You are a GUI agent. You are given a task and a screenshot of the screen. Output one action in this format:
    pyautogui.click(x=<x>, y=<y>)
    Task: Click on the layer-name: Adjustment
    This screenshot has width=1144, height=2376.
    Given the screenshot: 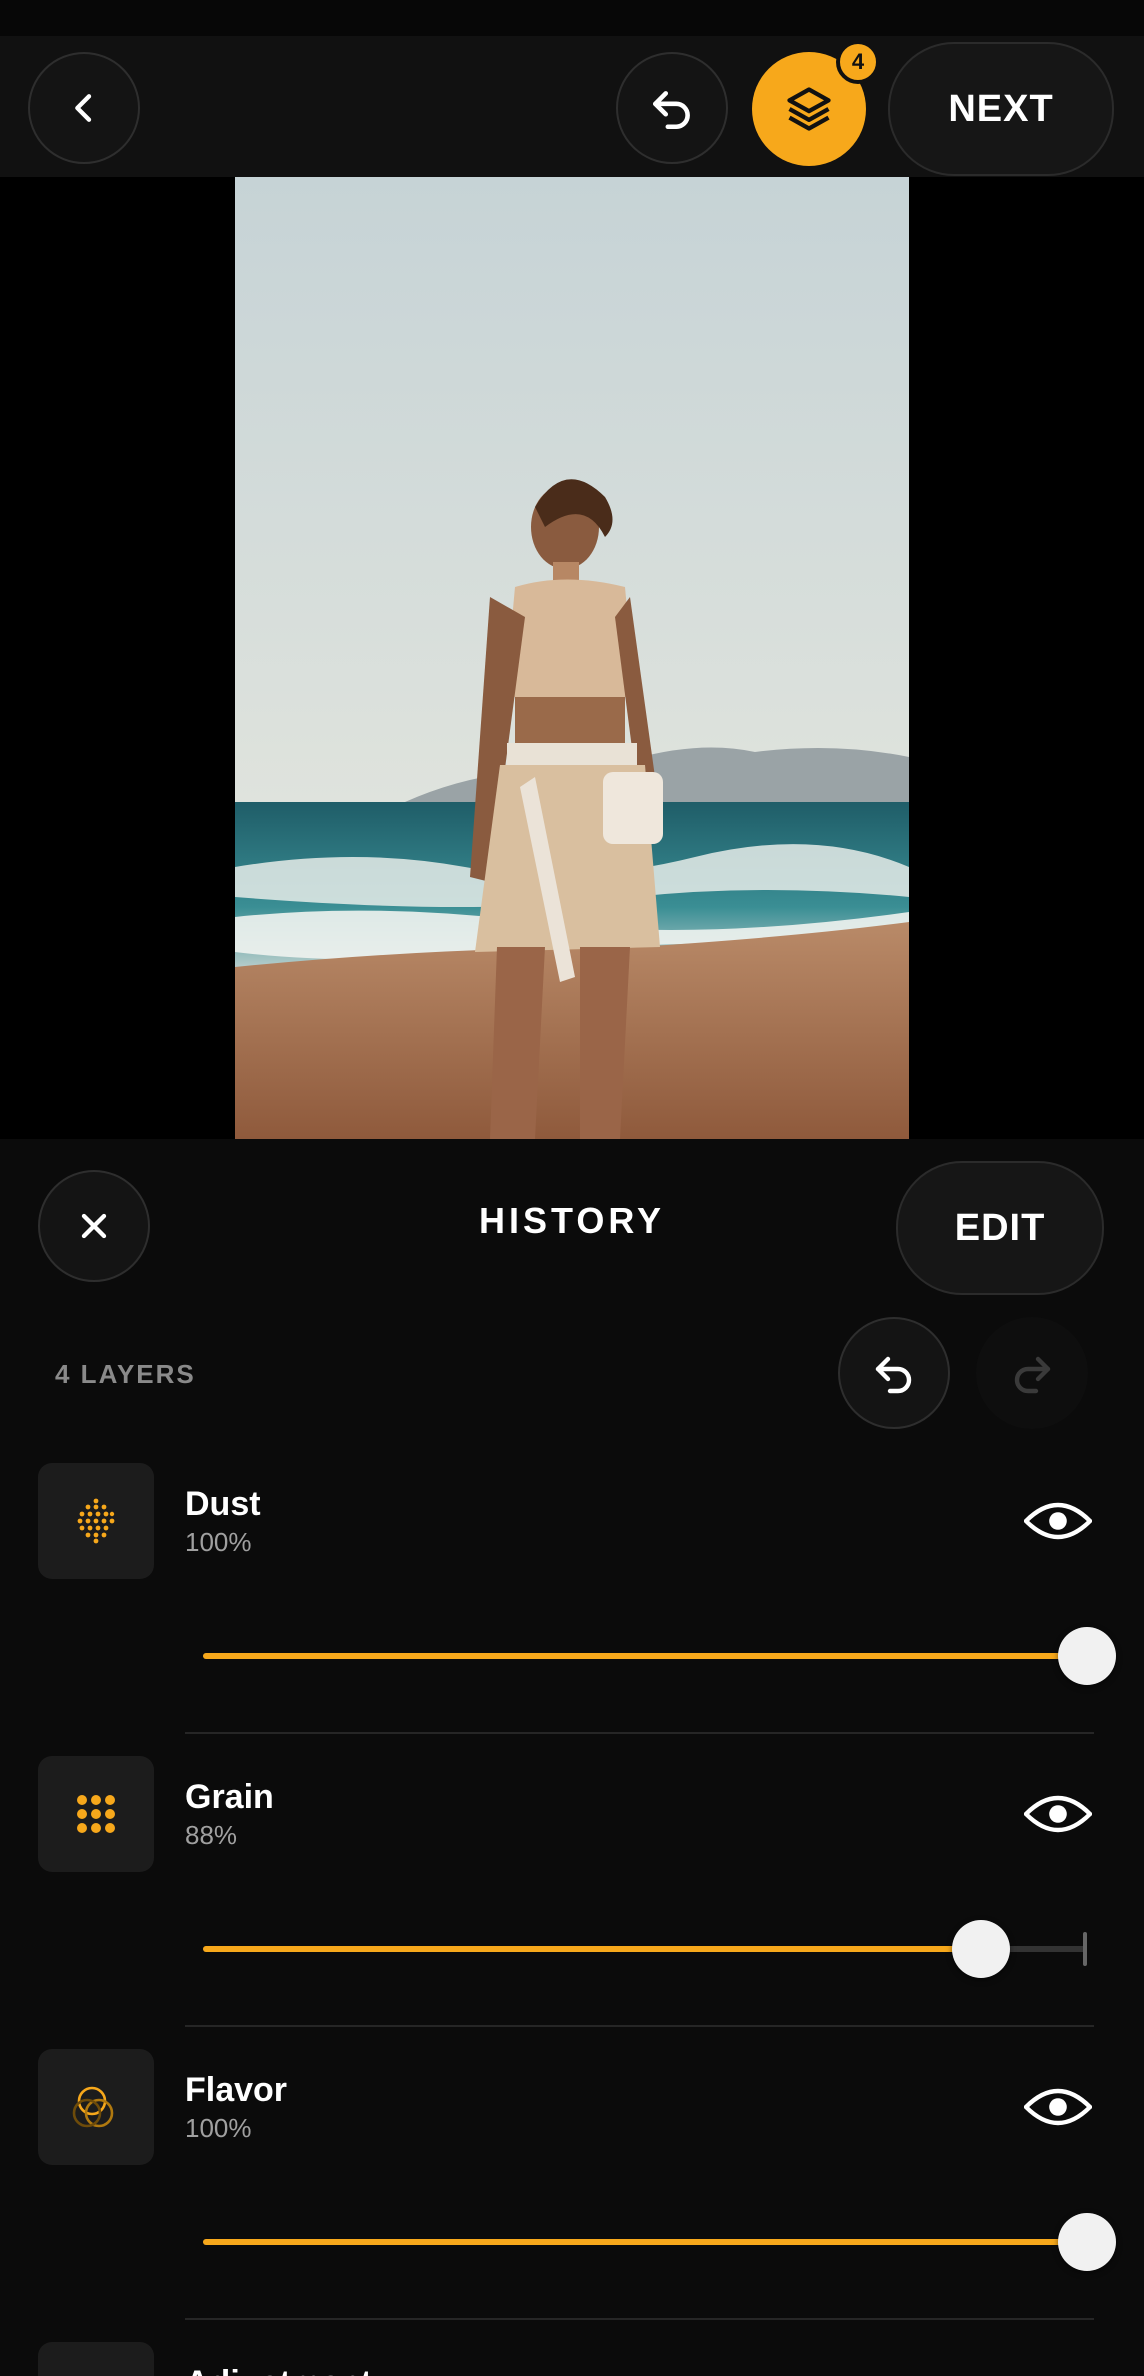 What is the action you would take?
    pyautogui.click(x=278, y=2370)
    